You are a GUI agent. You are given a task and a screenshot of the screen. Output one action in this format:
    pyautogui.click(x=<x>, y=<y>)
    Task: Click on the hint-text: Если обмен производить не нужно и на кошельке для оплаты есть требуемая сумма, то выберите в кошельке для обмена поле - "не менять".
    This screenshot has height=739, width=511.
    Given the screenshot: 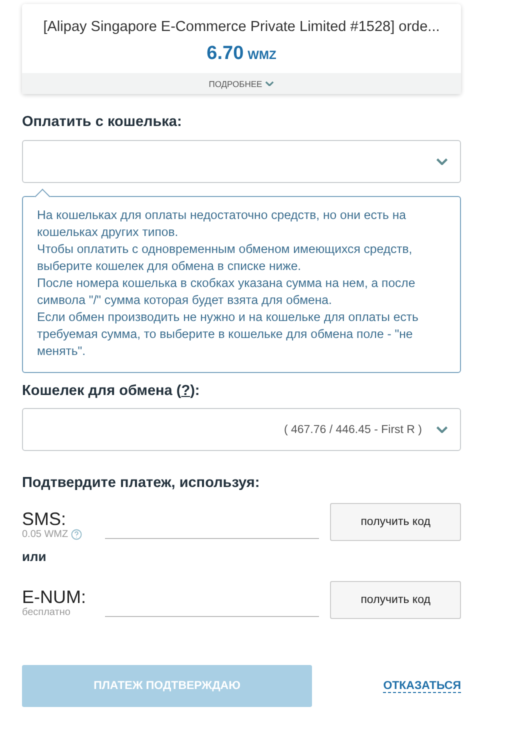 What is the action you would take?
    pyautogui.click(x=228, y=334)
    